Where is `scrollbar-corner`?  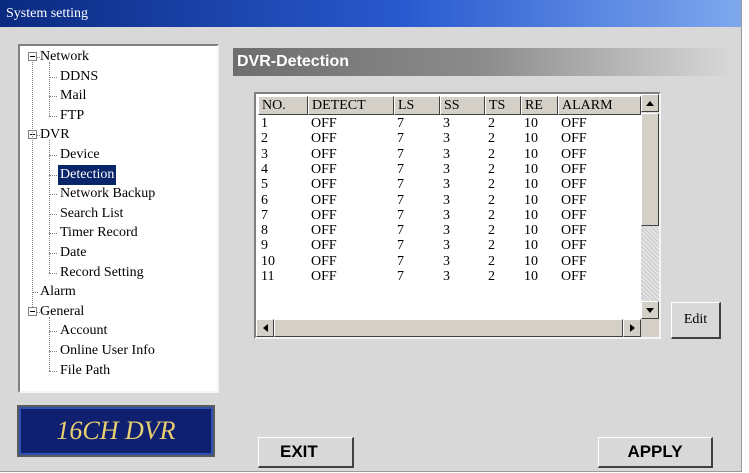
scrollbar-corner is located at coordinates (650, 328).